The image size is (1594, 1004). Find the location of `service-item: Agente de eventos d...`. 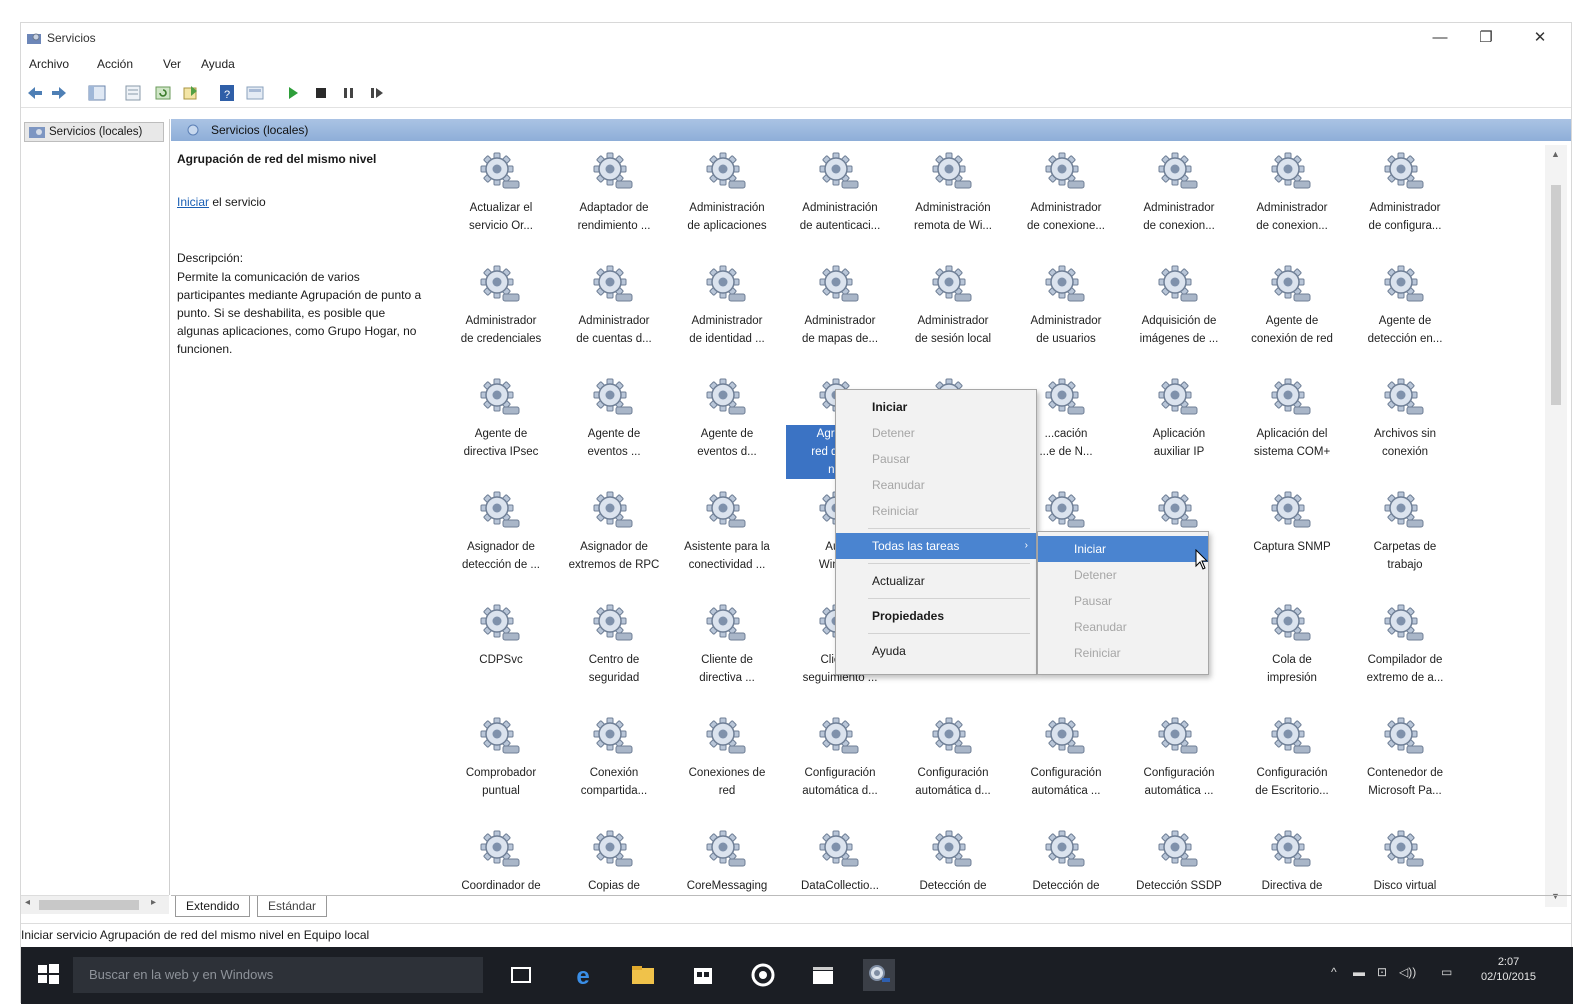

service-item: Agente de eventos d... is located at coordinates (727, 431).